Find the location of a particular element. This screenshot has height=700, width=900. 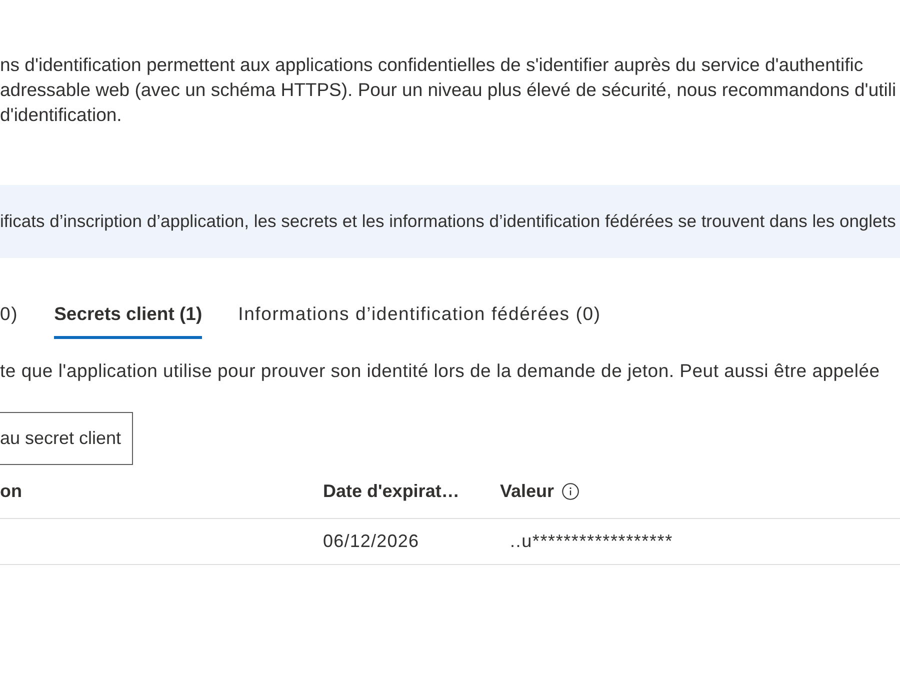

tab: 0) is located at coordinates (9, 319).